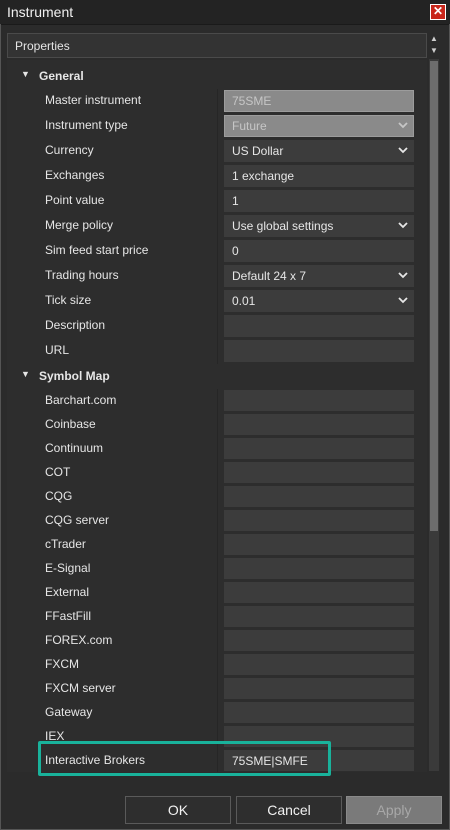 This screenshot has width=450, height=830. What do you see at coordinates (59, 496) in the screenshot?
I see `property-label: CQG` at bounding box center [59, 496].